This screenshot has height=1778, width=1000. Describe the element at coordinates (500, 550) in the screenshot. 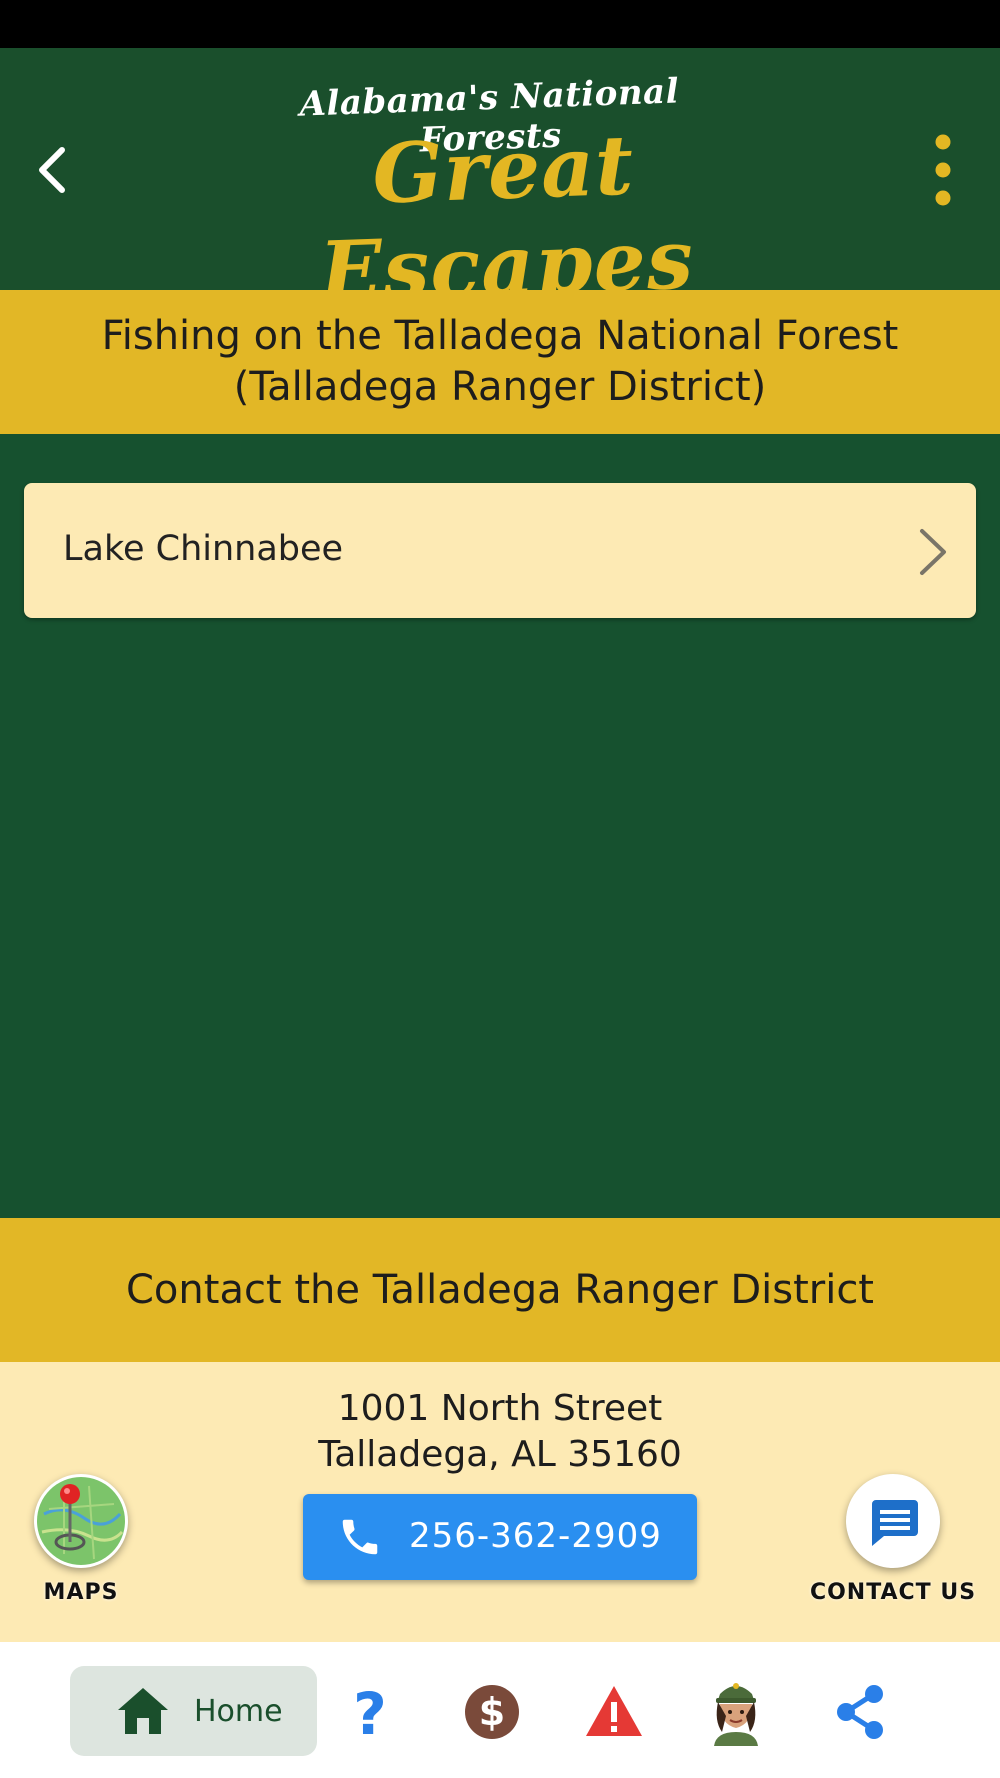

I see `list-item-lake-chinnabee: Lake Chinnabee` at that location.